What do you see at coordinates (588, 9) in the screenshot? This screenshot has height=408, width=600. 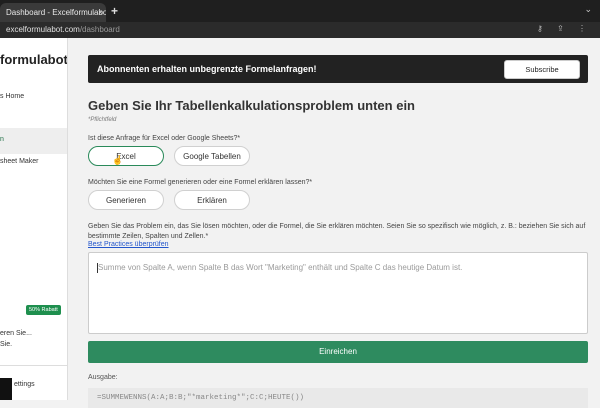 I see `tab-menu-icon: ⌄` at bounding box center [588, 9].